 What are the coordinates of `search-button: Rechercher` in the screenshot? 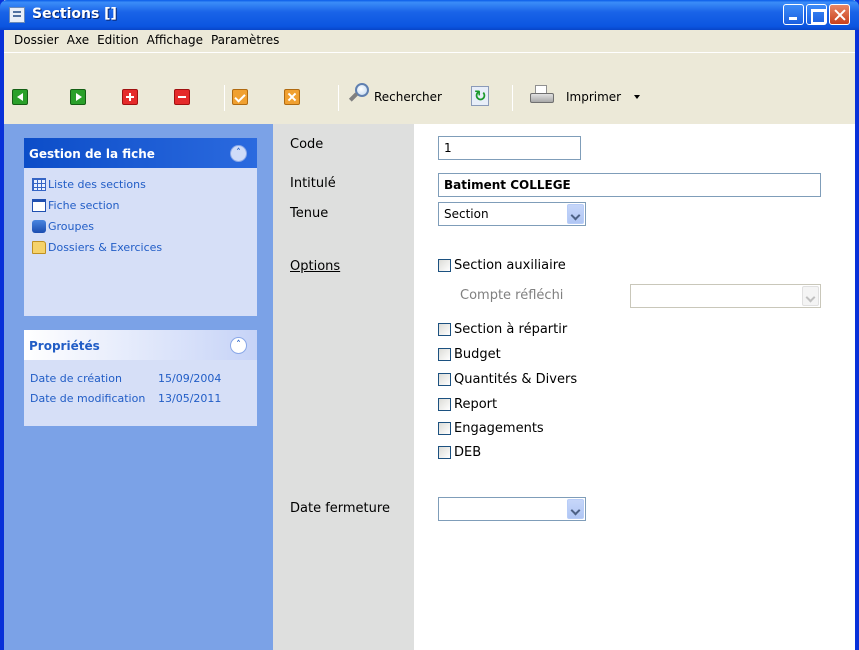 It's located at (408, 97).